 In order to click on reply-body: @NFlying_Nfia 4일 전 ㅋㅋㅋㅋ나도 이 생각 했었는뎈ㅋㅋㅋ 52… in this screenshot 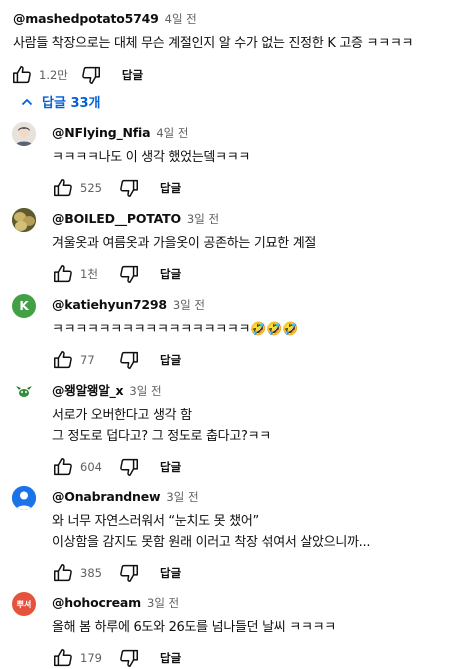, I will do `click(252, 160)`.